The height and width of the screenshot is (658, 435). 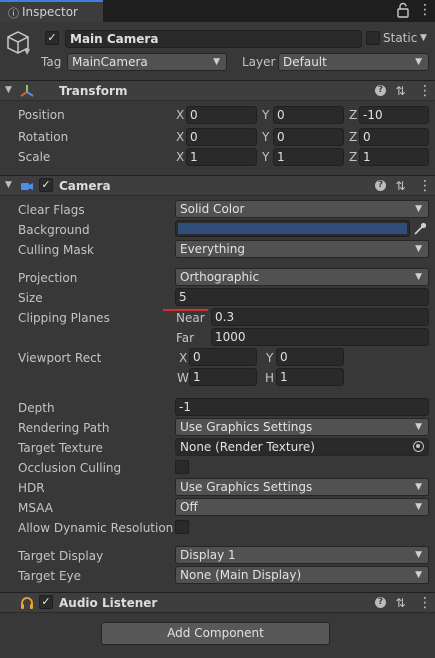 What do you see at coordinates (302, 297) in the screenshot?
I see `size-field: 5` at bounding box center [302, 297].